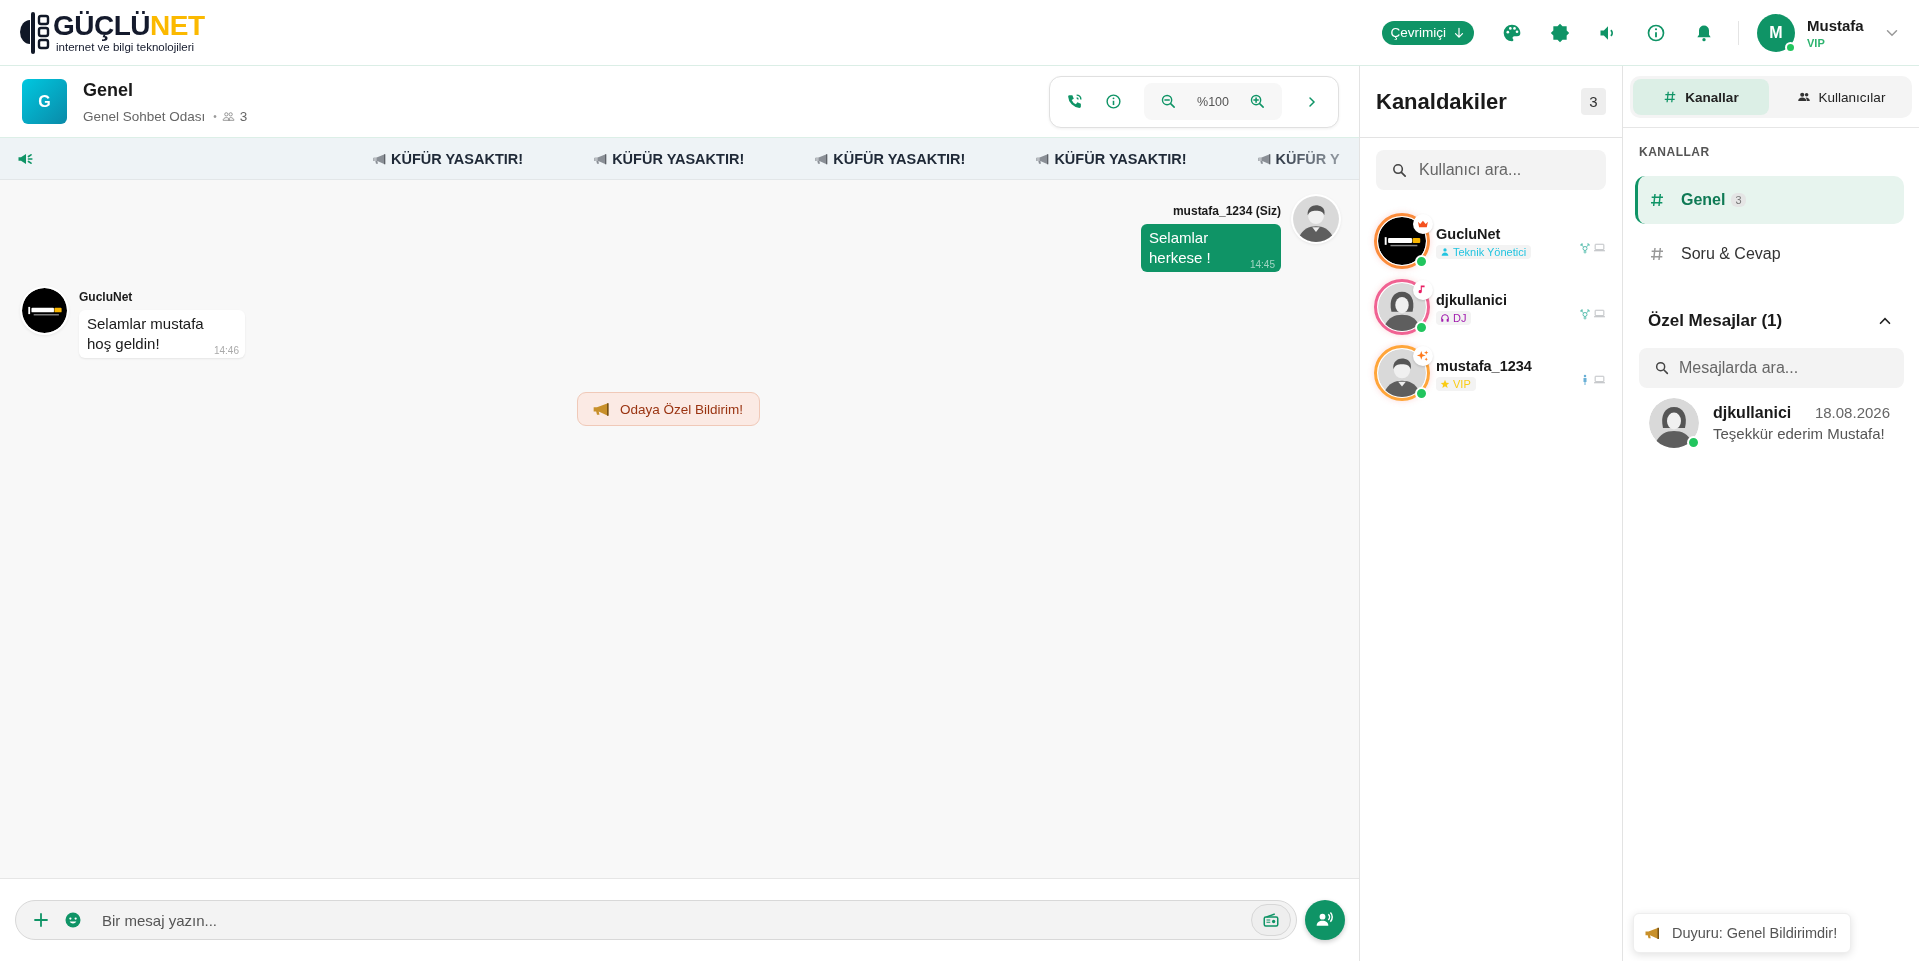 The width and height of the screenshot is (1919, 961). I want to click on zoom-in-icon, so click(1257, 101).